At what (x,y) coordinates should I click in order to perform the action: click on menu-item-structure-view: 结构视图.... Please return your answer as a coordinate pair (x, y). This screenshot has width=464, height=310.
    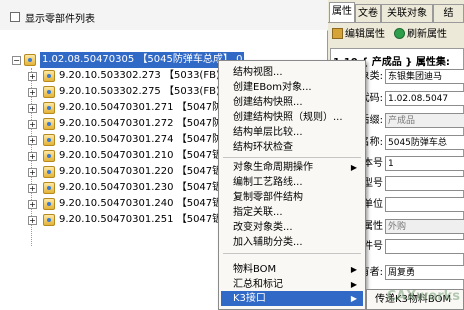
    Looking at the image, I should click on (292, 72).